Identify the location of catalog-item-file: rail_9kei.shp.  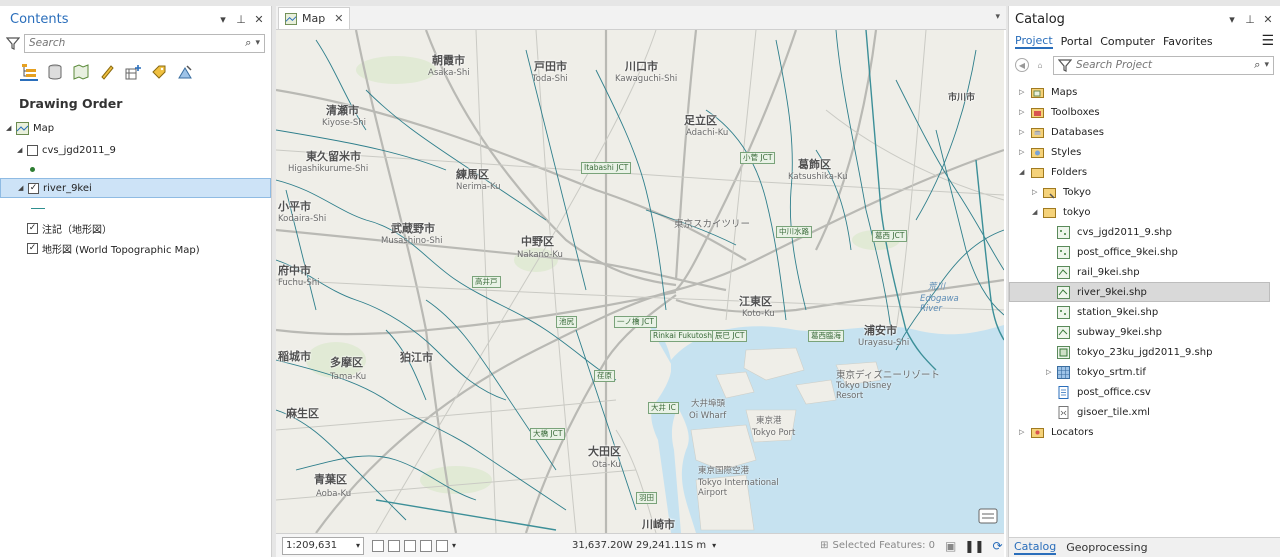
(1144, 272).